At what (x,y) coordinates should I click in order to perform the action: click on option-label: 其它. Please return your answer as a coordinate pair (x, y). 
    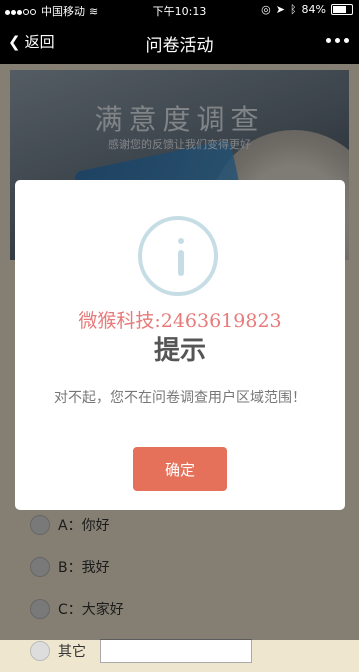
    Looking at the image, I should click on (72, 652).